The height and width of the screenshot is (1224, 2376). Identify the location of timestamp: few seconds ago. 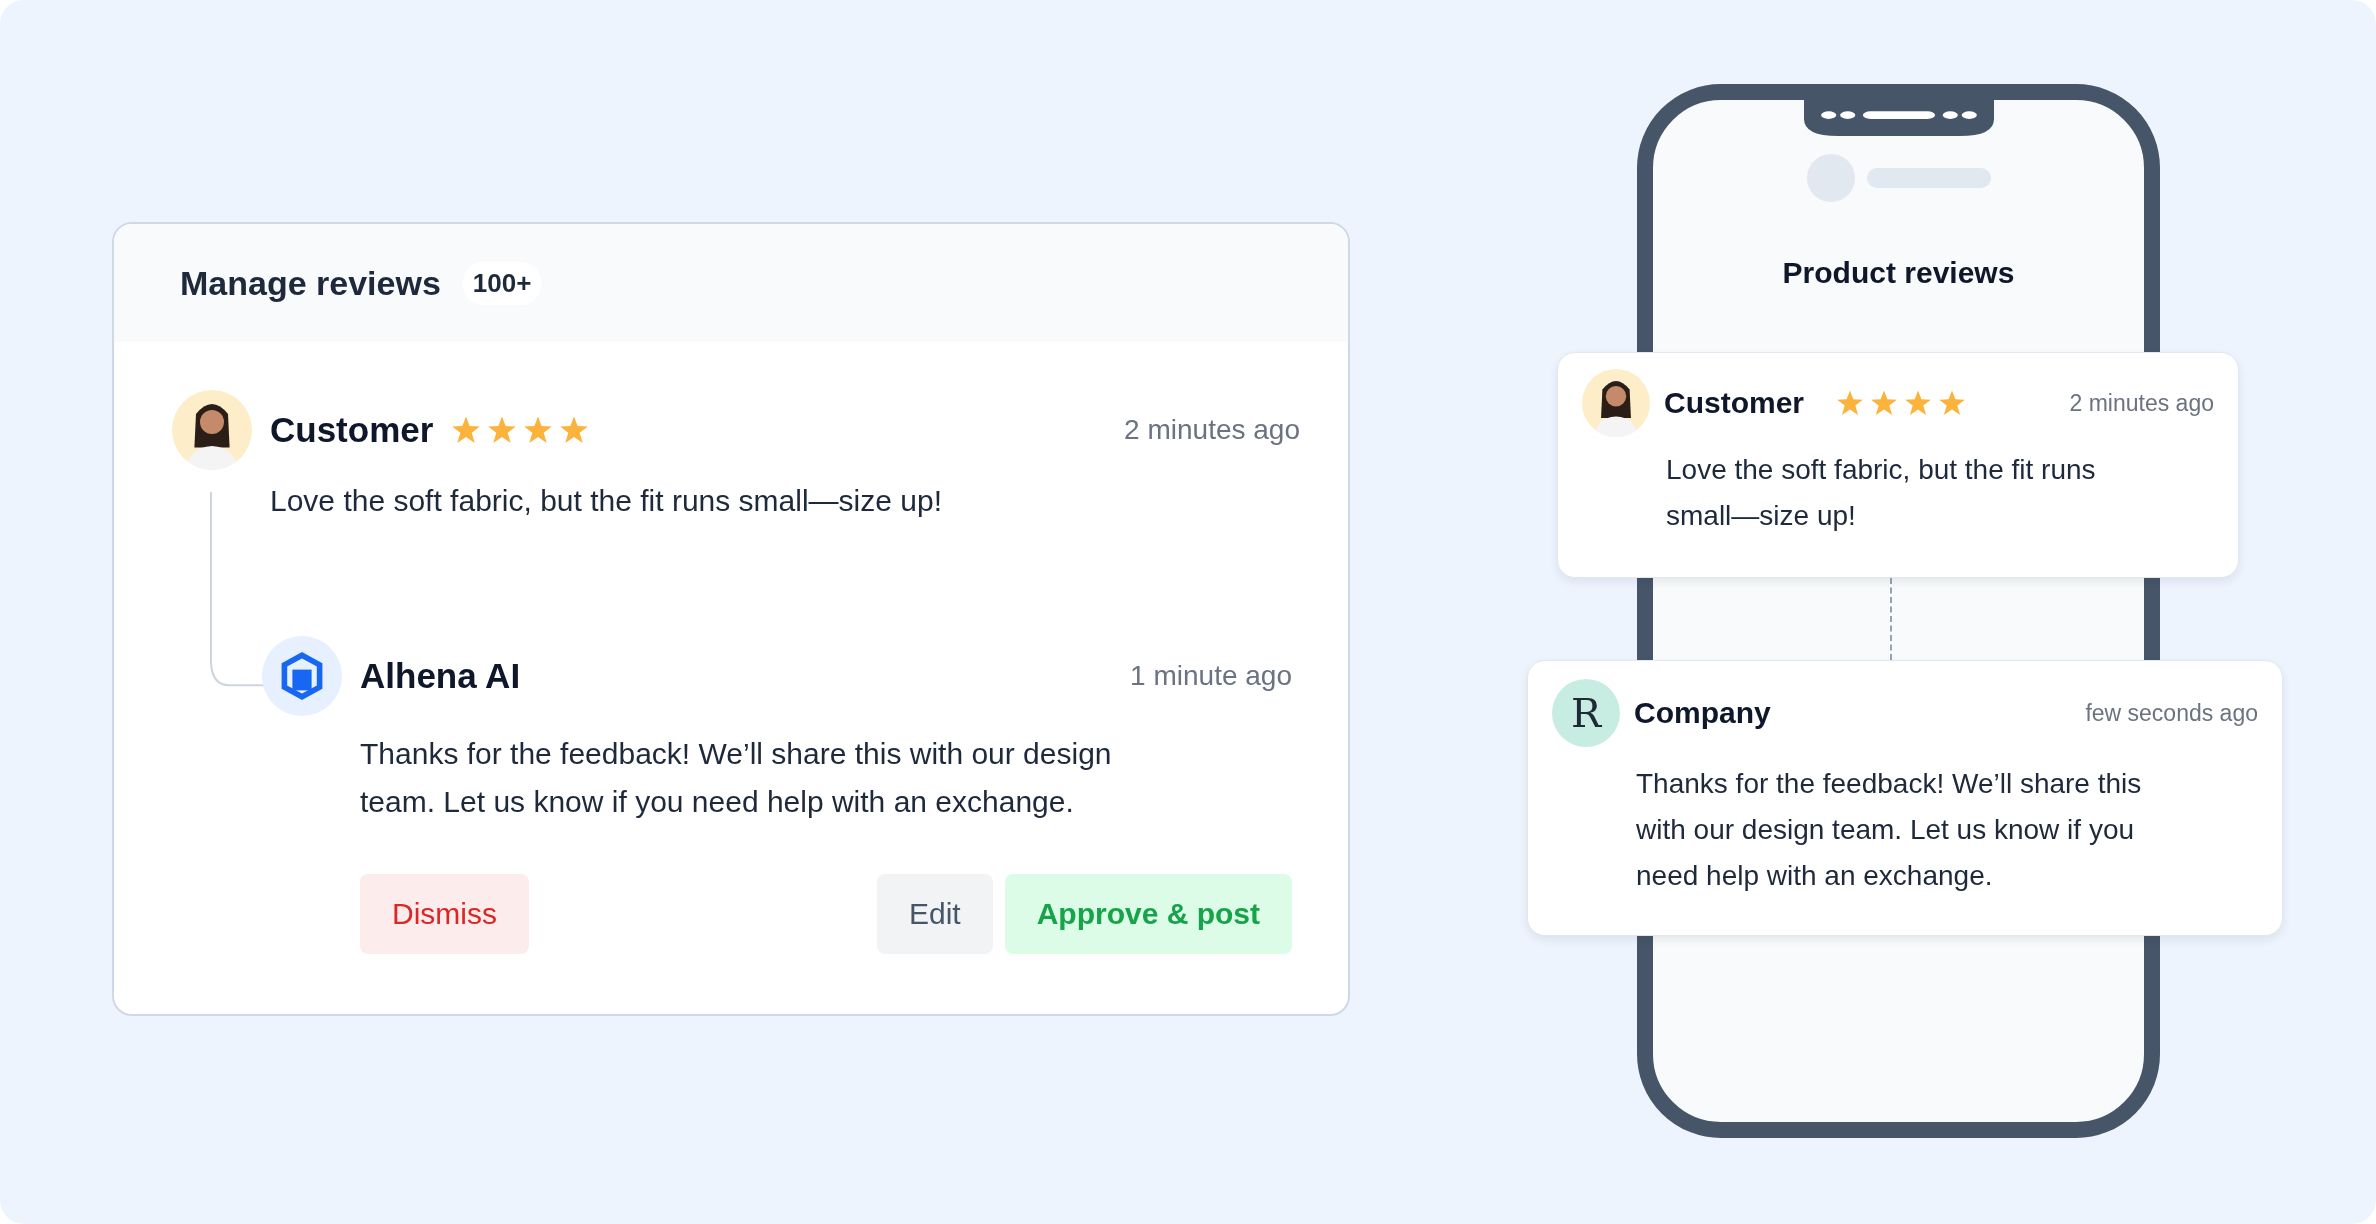
(2171, 713).